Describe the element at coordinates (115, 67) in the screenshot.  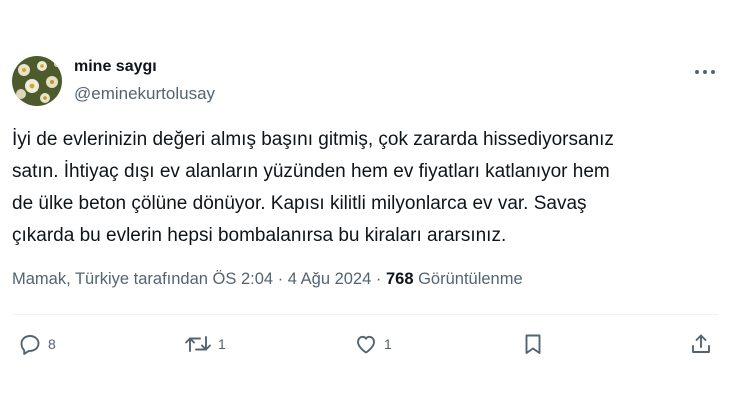
I see `author-display-name: mine saygı` at that location.